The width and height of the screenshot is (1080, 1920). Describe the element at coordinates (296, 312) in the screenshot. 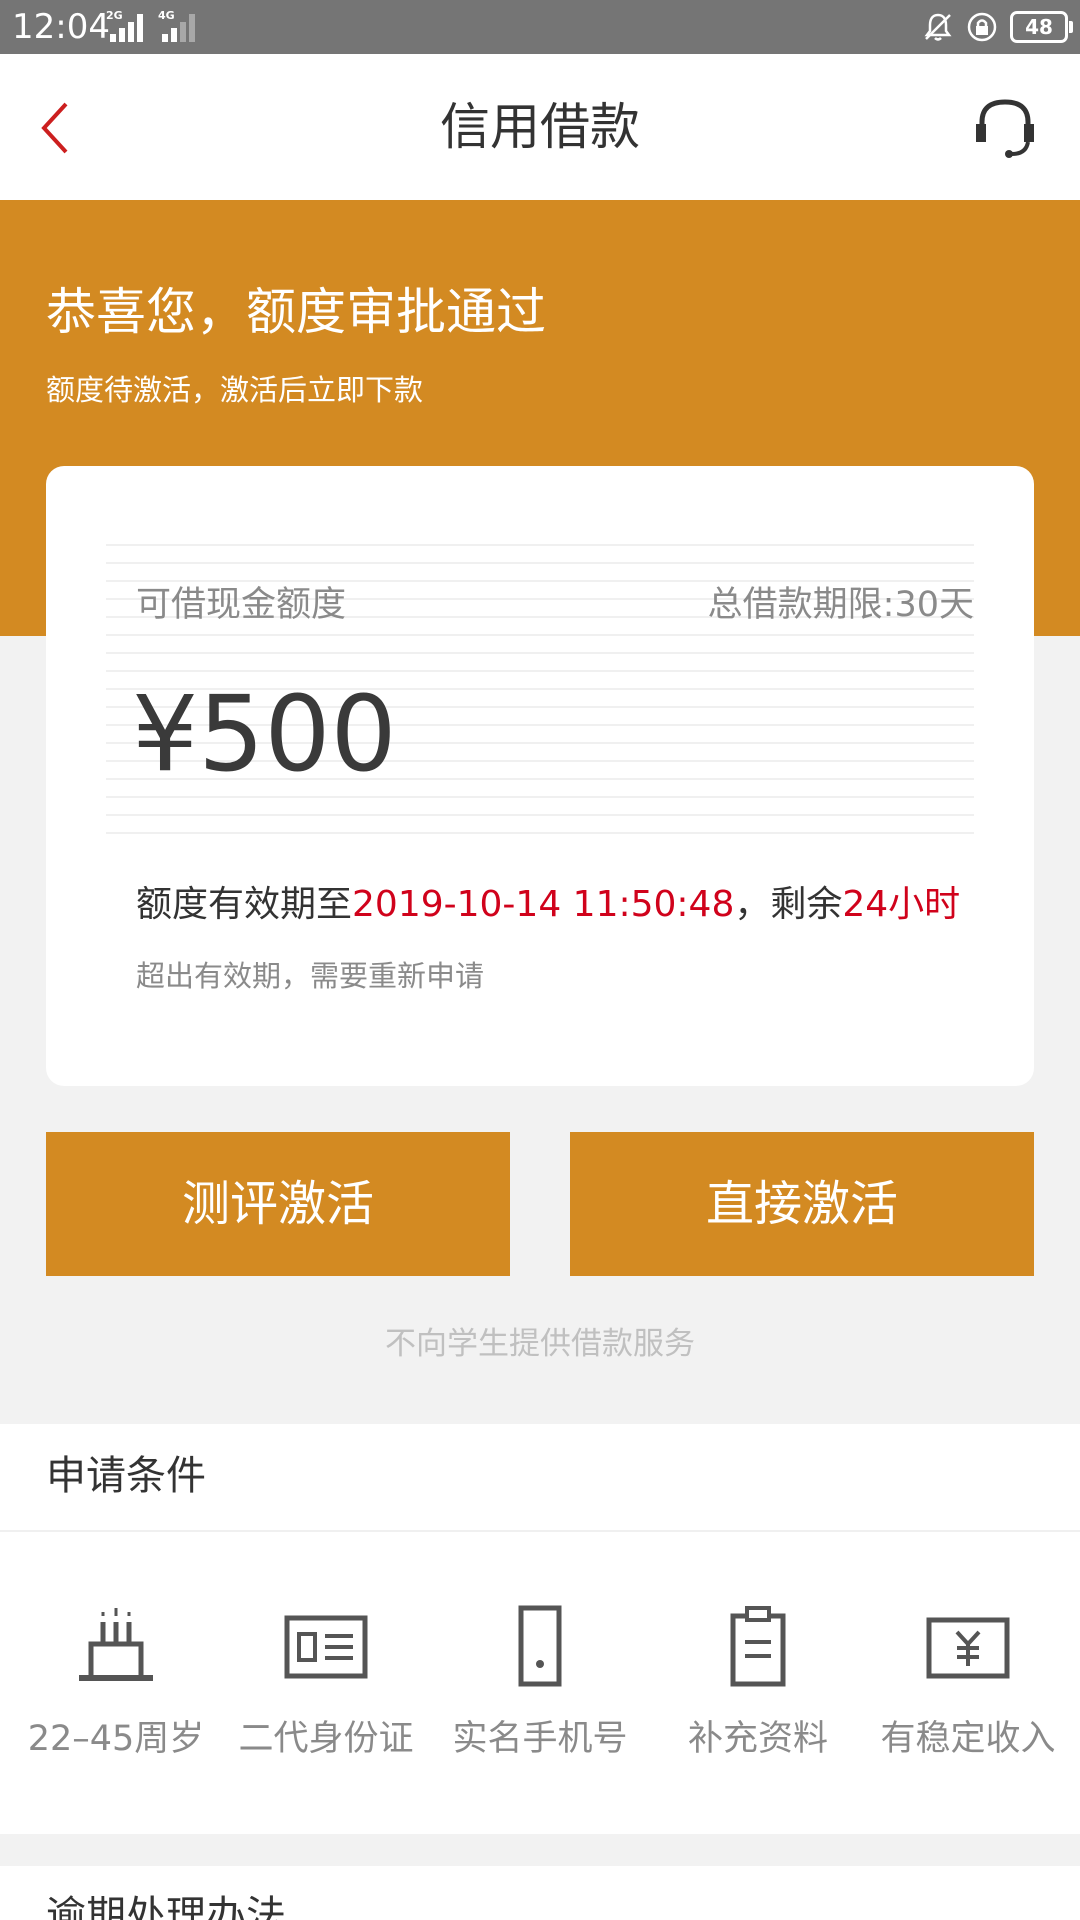

I see `approval-headline: 恭喜您，额度审批通过` at that location.